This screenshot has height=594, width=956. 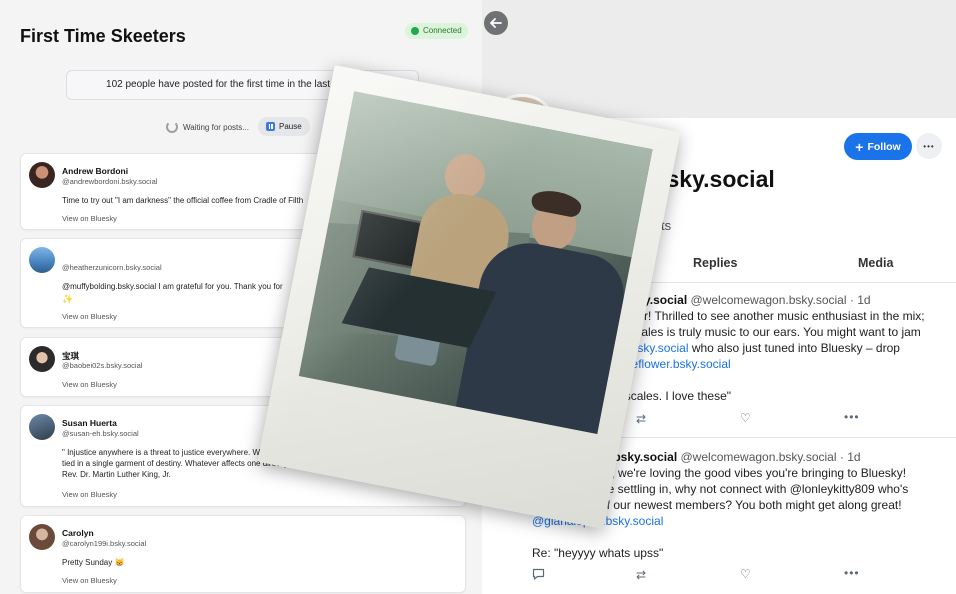 What do you see at coordinates (104, 543) in the screenshot?
I see `author-handle: @carolyn199i.bsky.social` at bounding box center [104, 543].